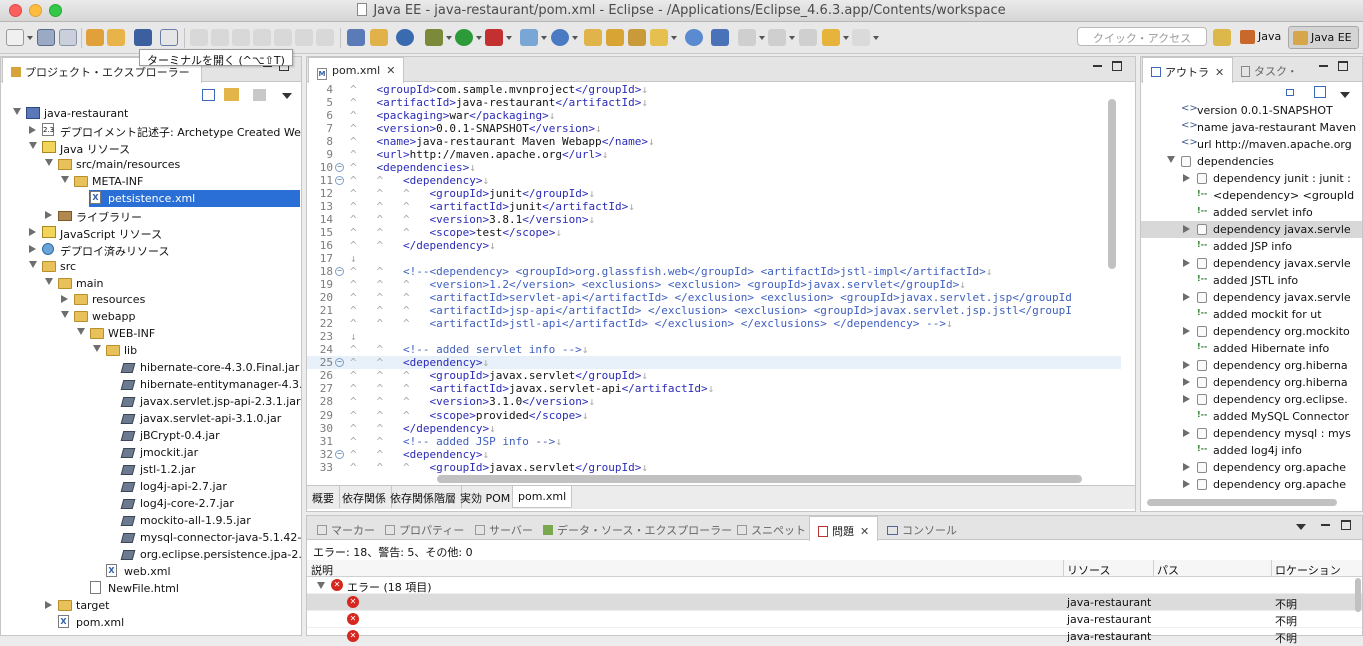 The image size is (1363, 646). What do you see at coordinates (356, 70) in the screenshot?
I see `tab-pom-xml: Mpom.xml ✕` at bounding box center [356, 70].